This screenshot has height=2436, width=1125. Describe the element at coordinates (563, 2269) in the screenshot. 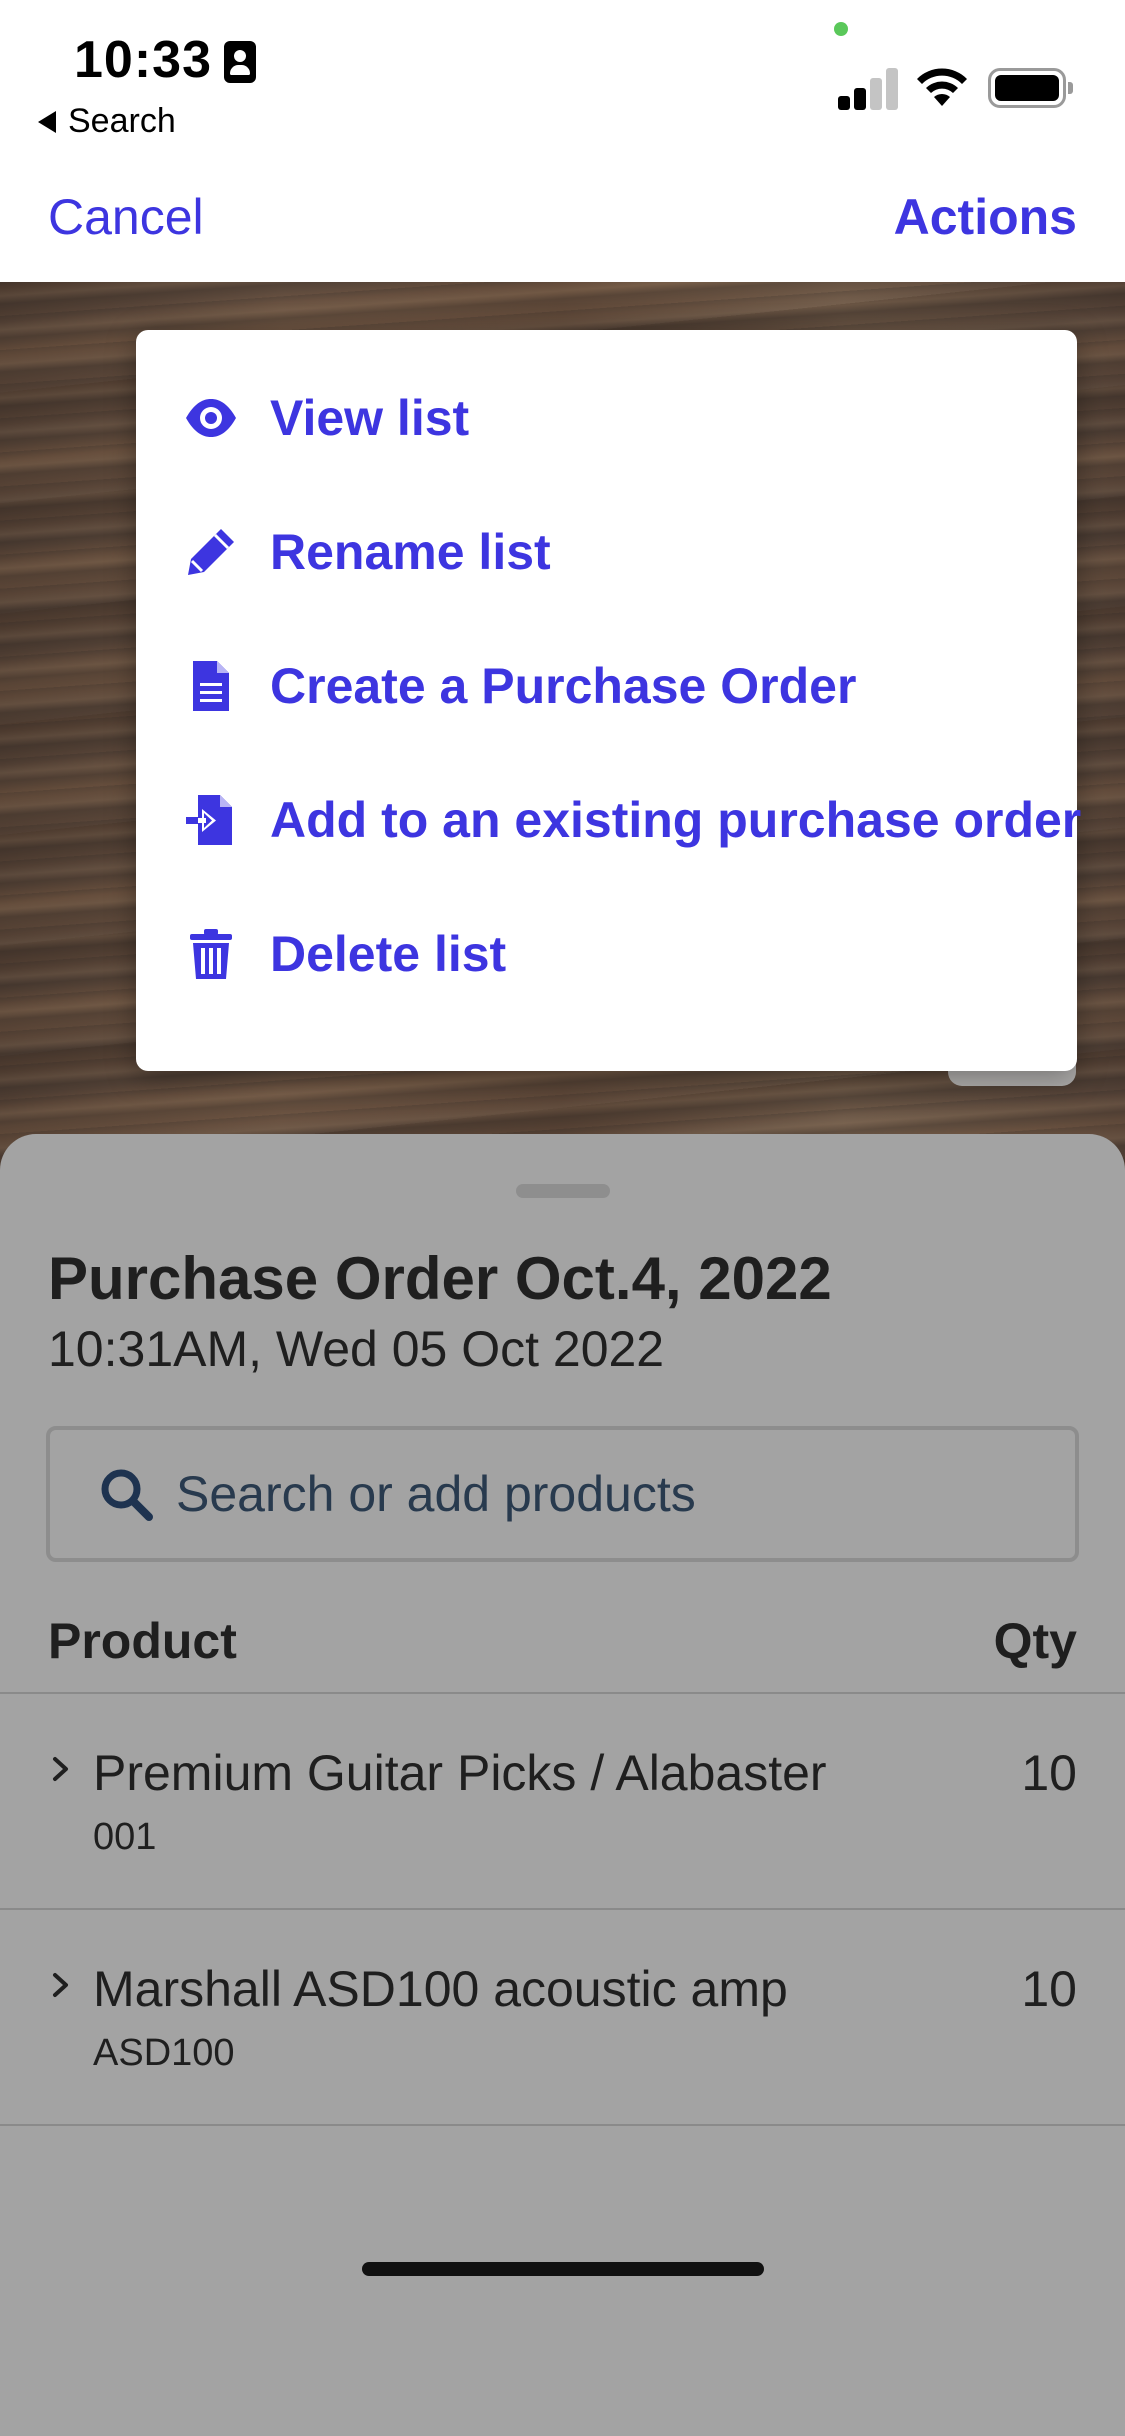

I see `home-indicator` at that location.